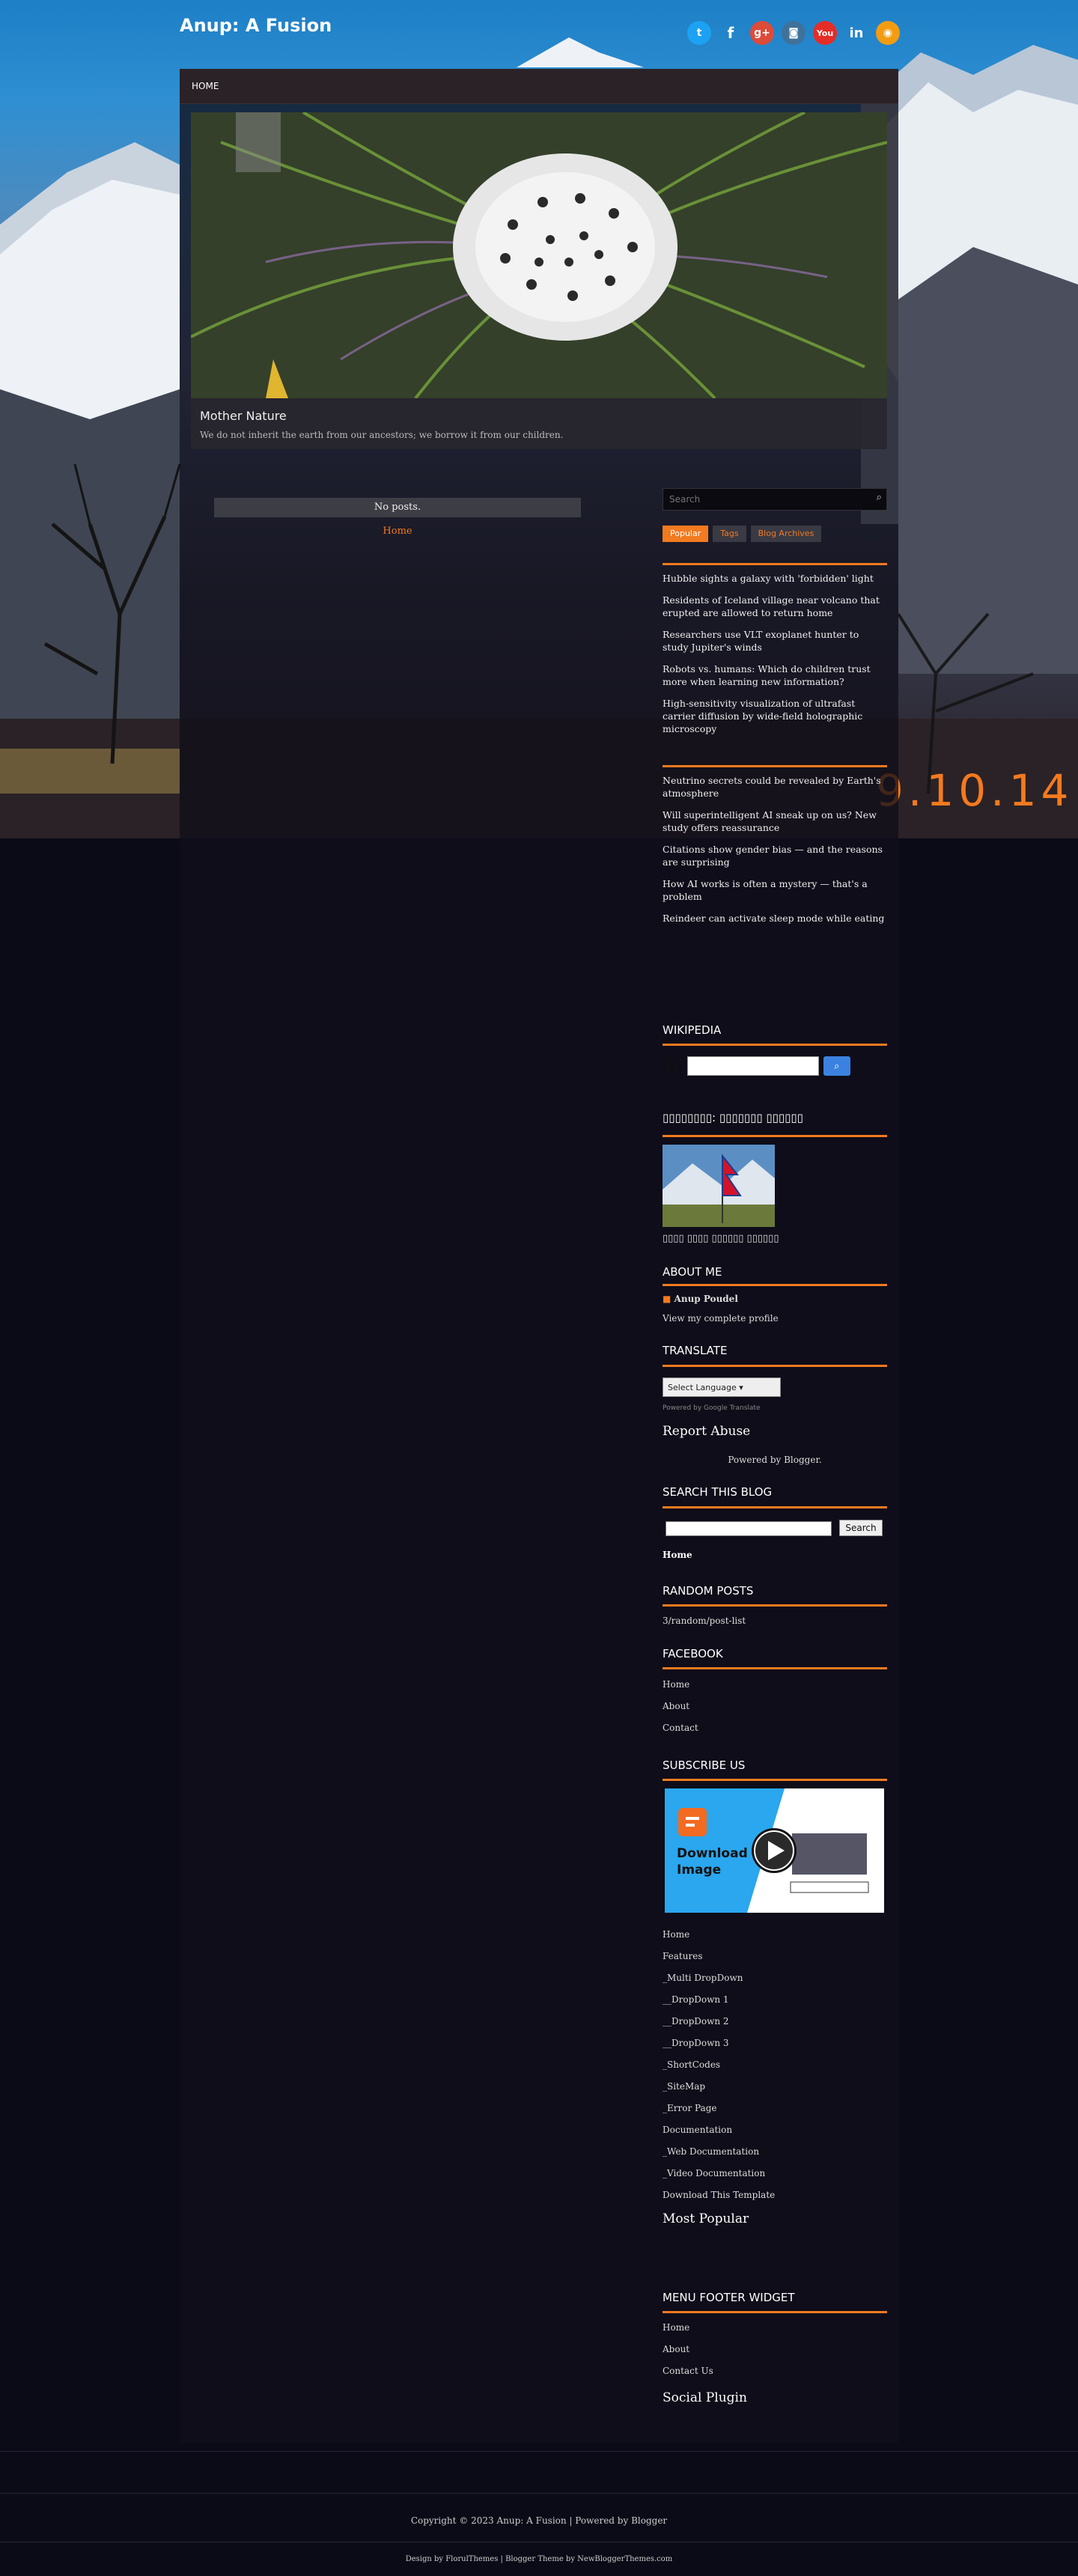 This screenshot has width=1078, height=2576. What do you see at coordinates (786, 534) in the screenshot?
I see `tab-blog-archives: Blog Archives` at bounding box center [786, 534].